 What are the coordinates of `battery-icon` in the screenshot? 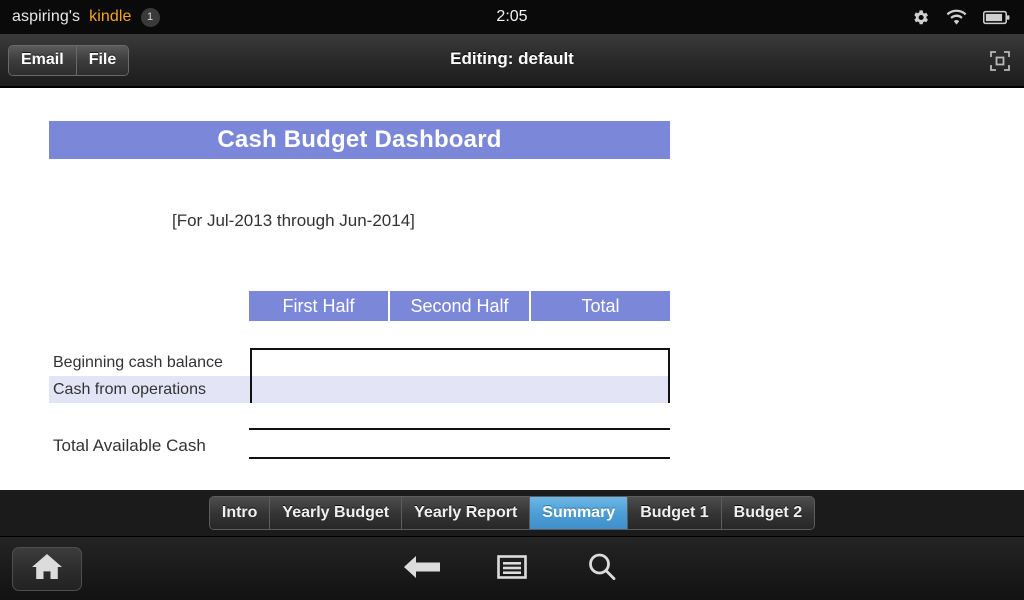 It's located at (996, 17).